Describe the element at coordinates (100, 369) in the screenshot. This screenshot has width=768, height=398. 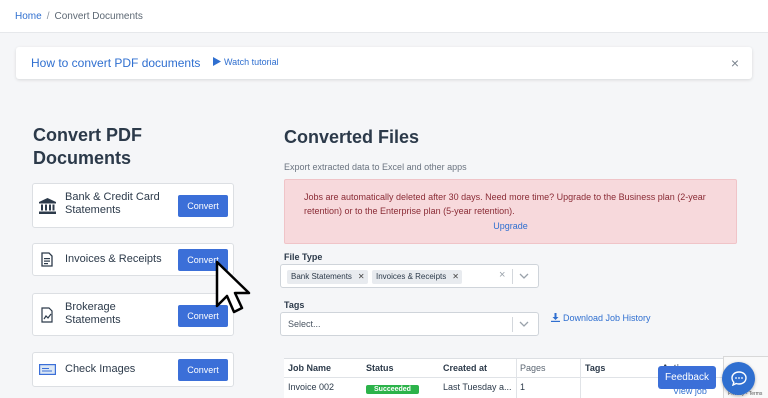
I see `card-label: Check Images` at that location.